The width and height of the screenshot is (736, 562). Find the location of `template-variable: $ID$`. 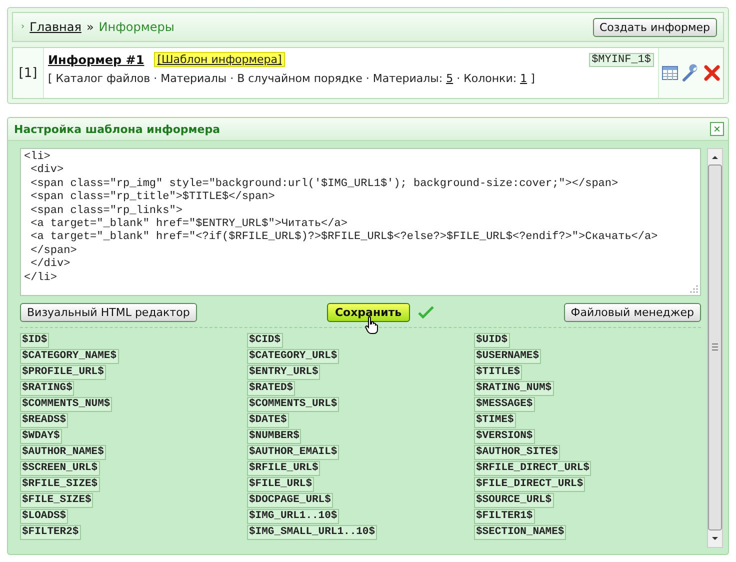

template-variable: $ID$ is located at coordinates (35, 340).